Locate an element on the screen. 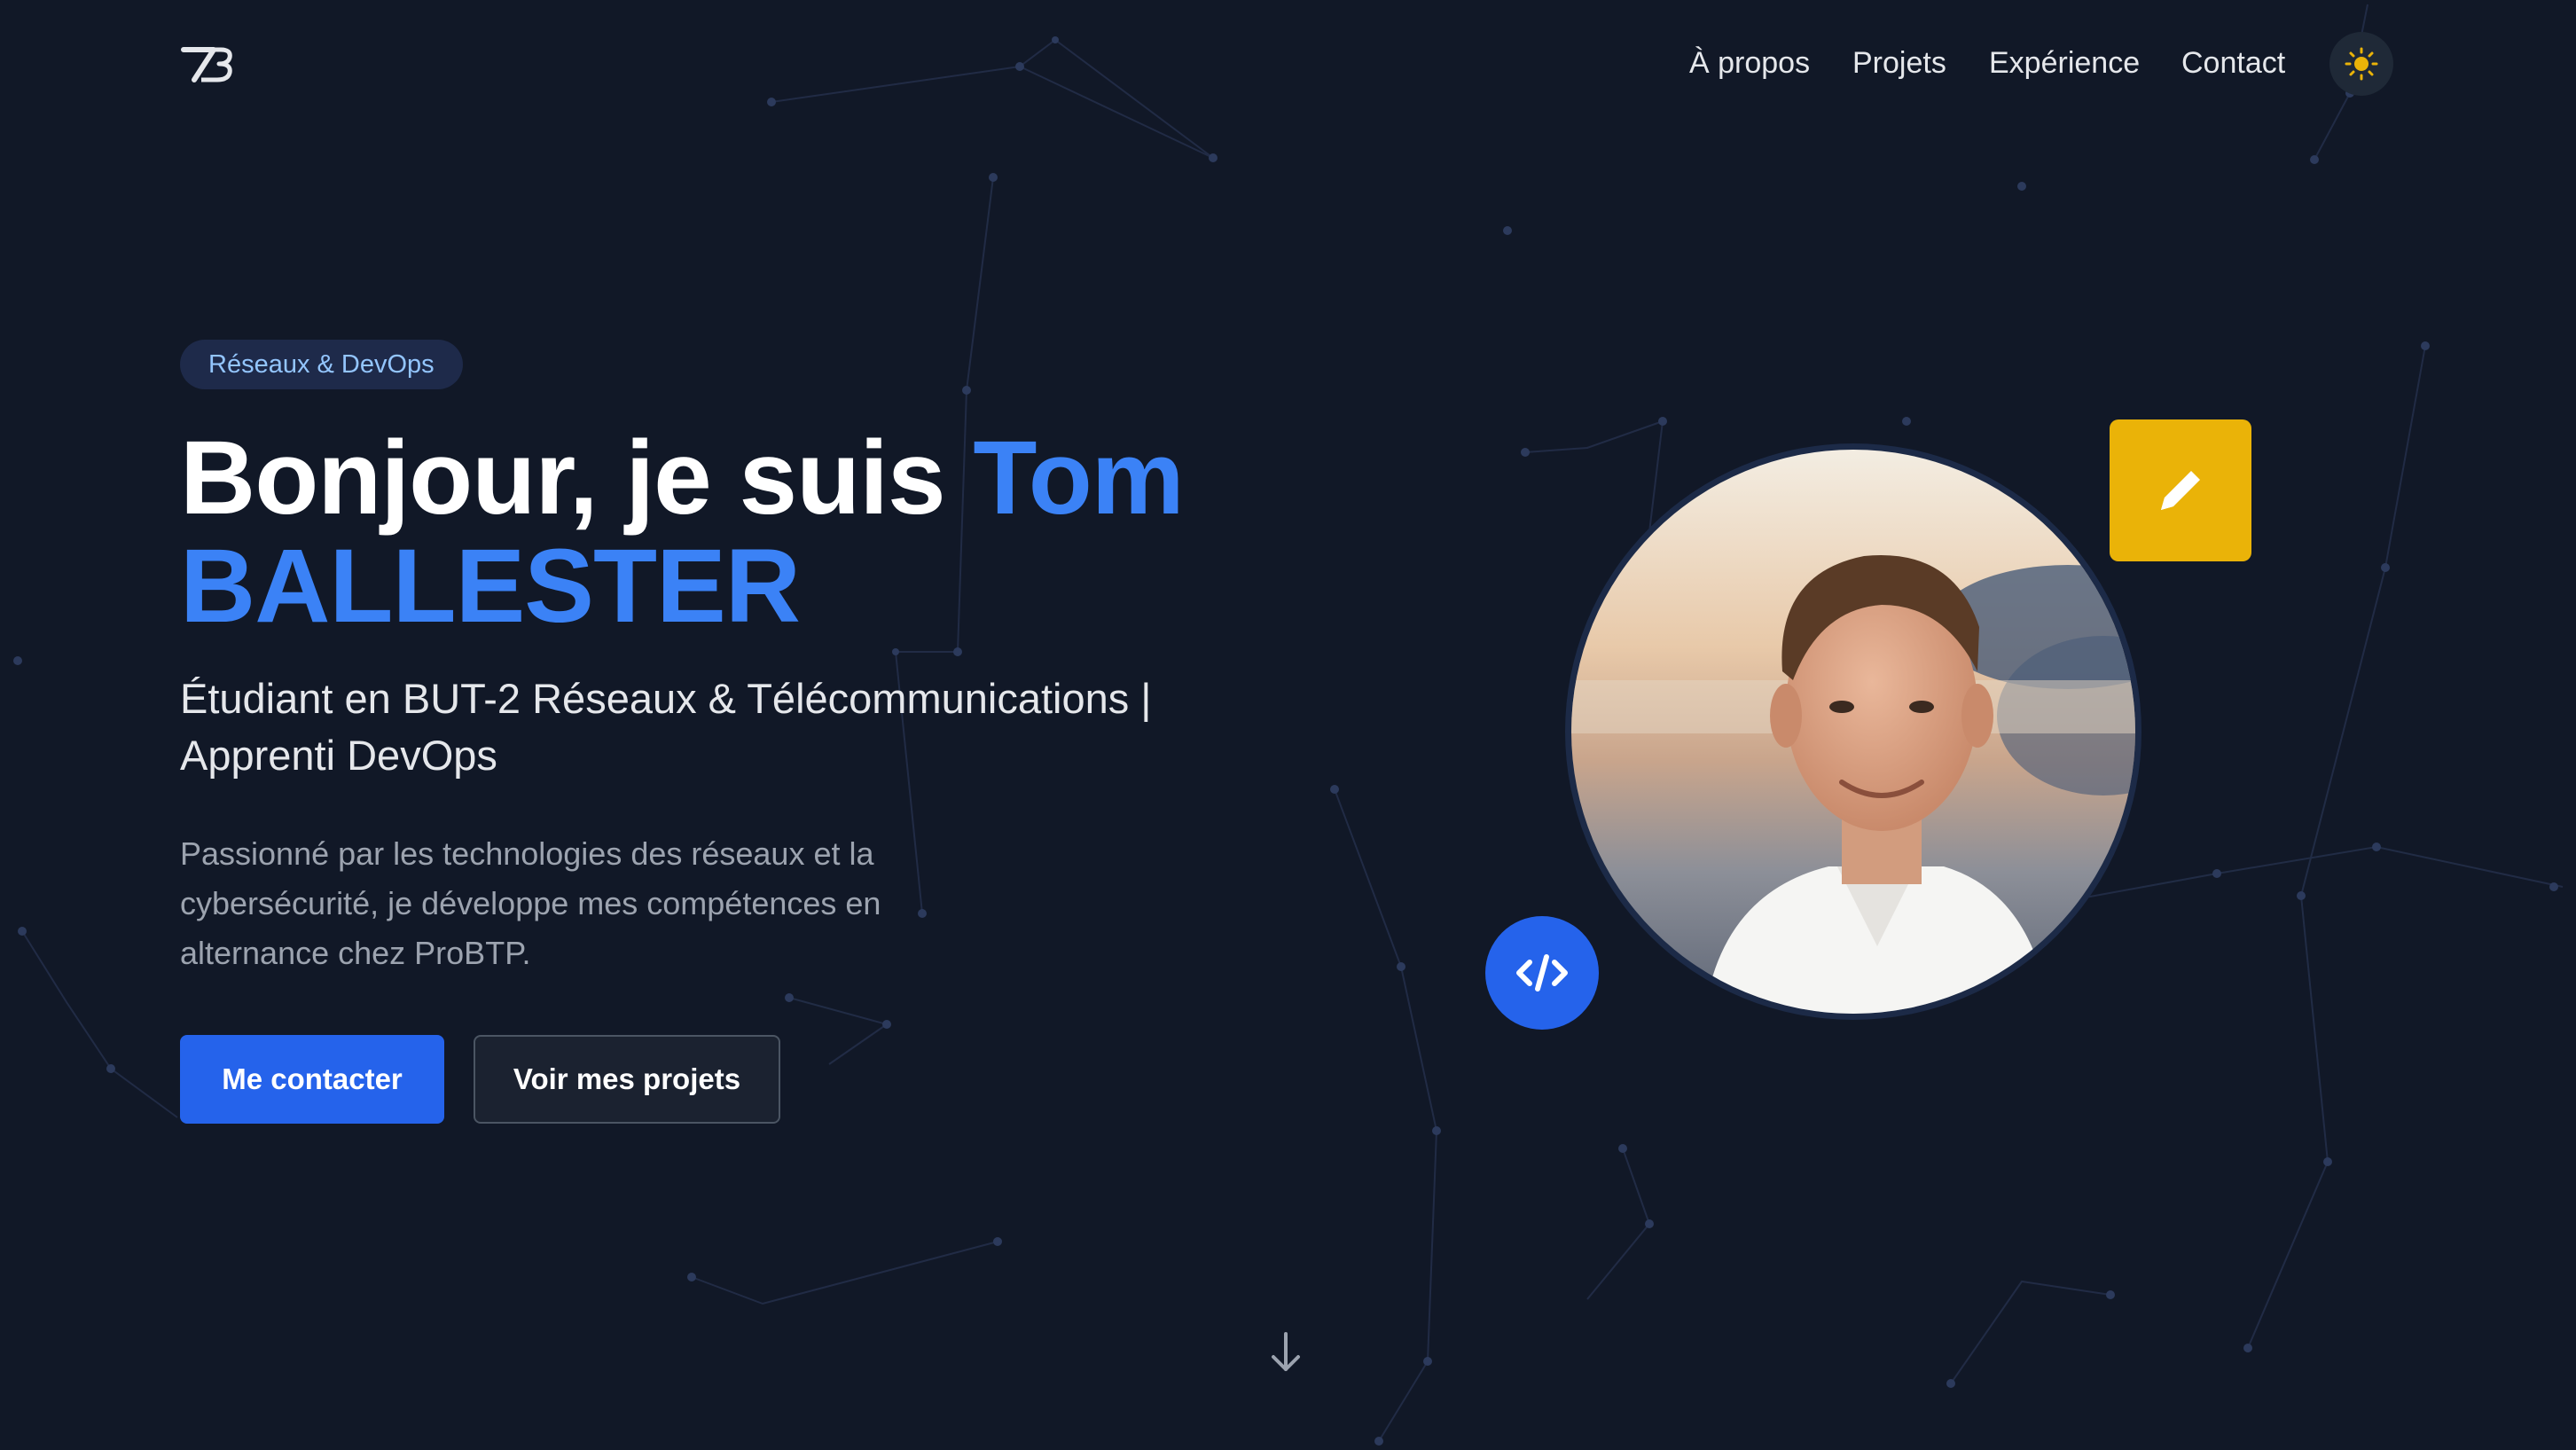 Image resolution: width=2576 pixels, height=1450 pixels. hero-name-last: BALLESTER is located at coordinates (490, 586).